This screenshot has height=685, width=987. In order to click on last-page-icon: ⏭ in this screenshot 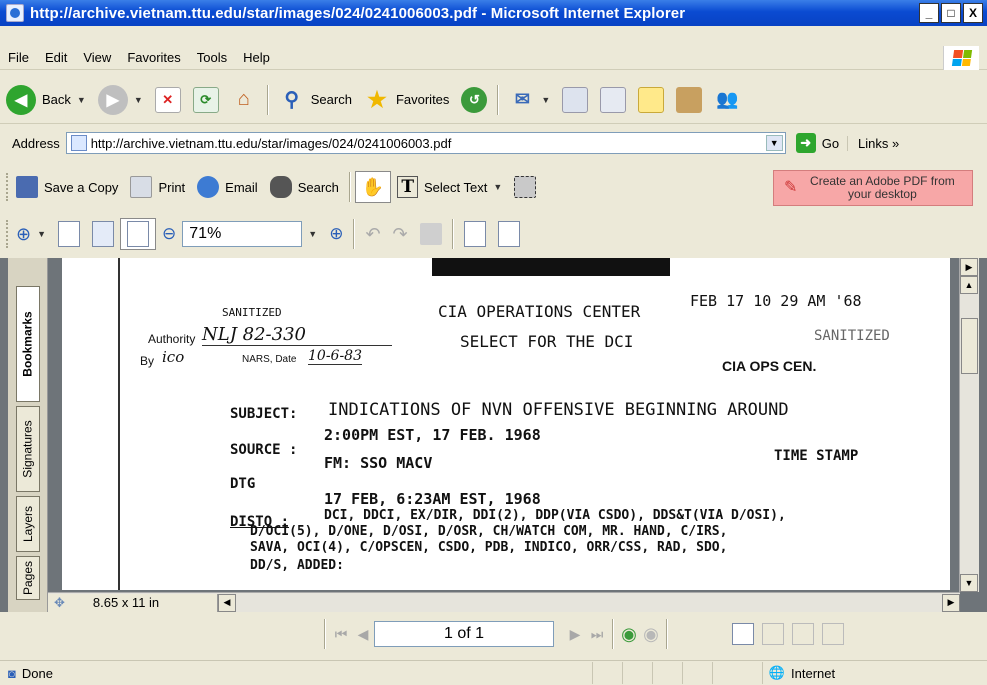, I will do `click(597, 634)`.